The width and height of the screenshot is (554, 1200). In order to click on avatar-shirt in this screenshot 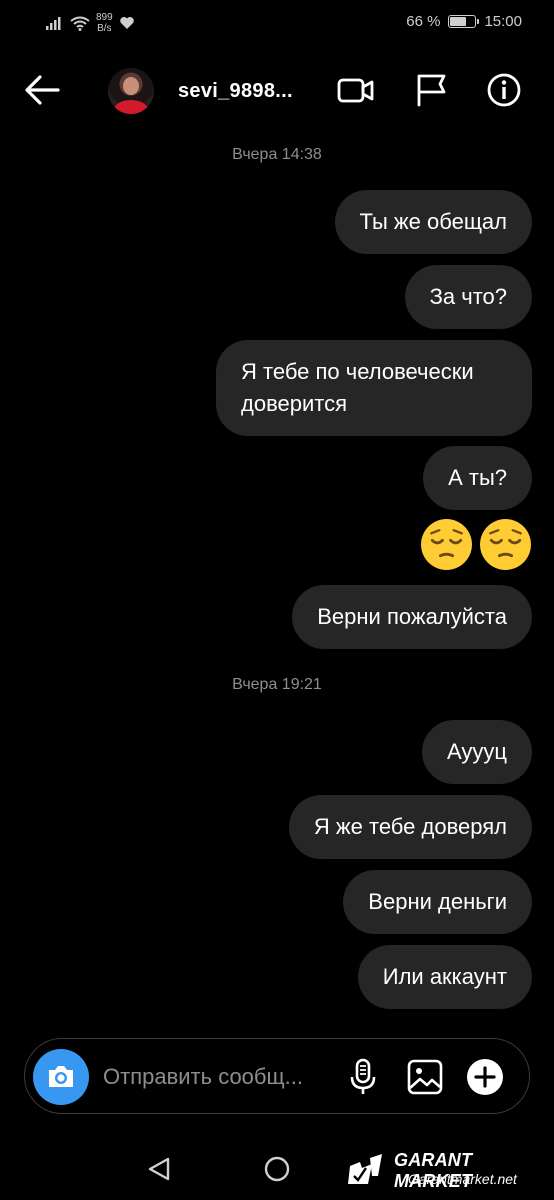, I will do `click(131, 107)`.